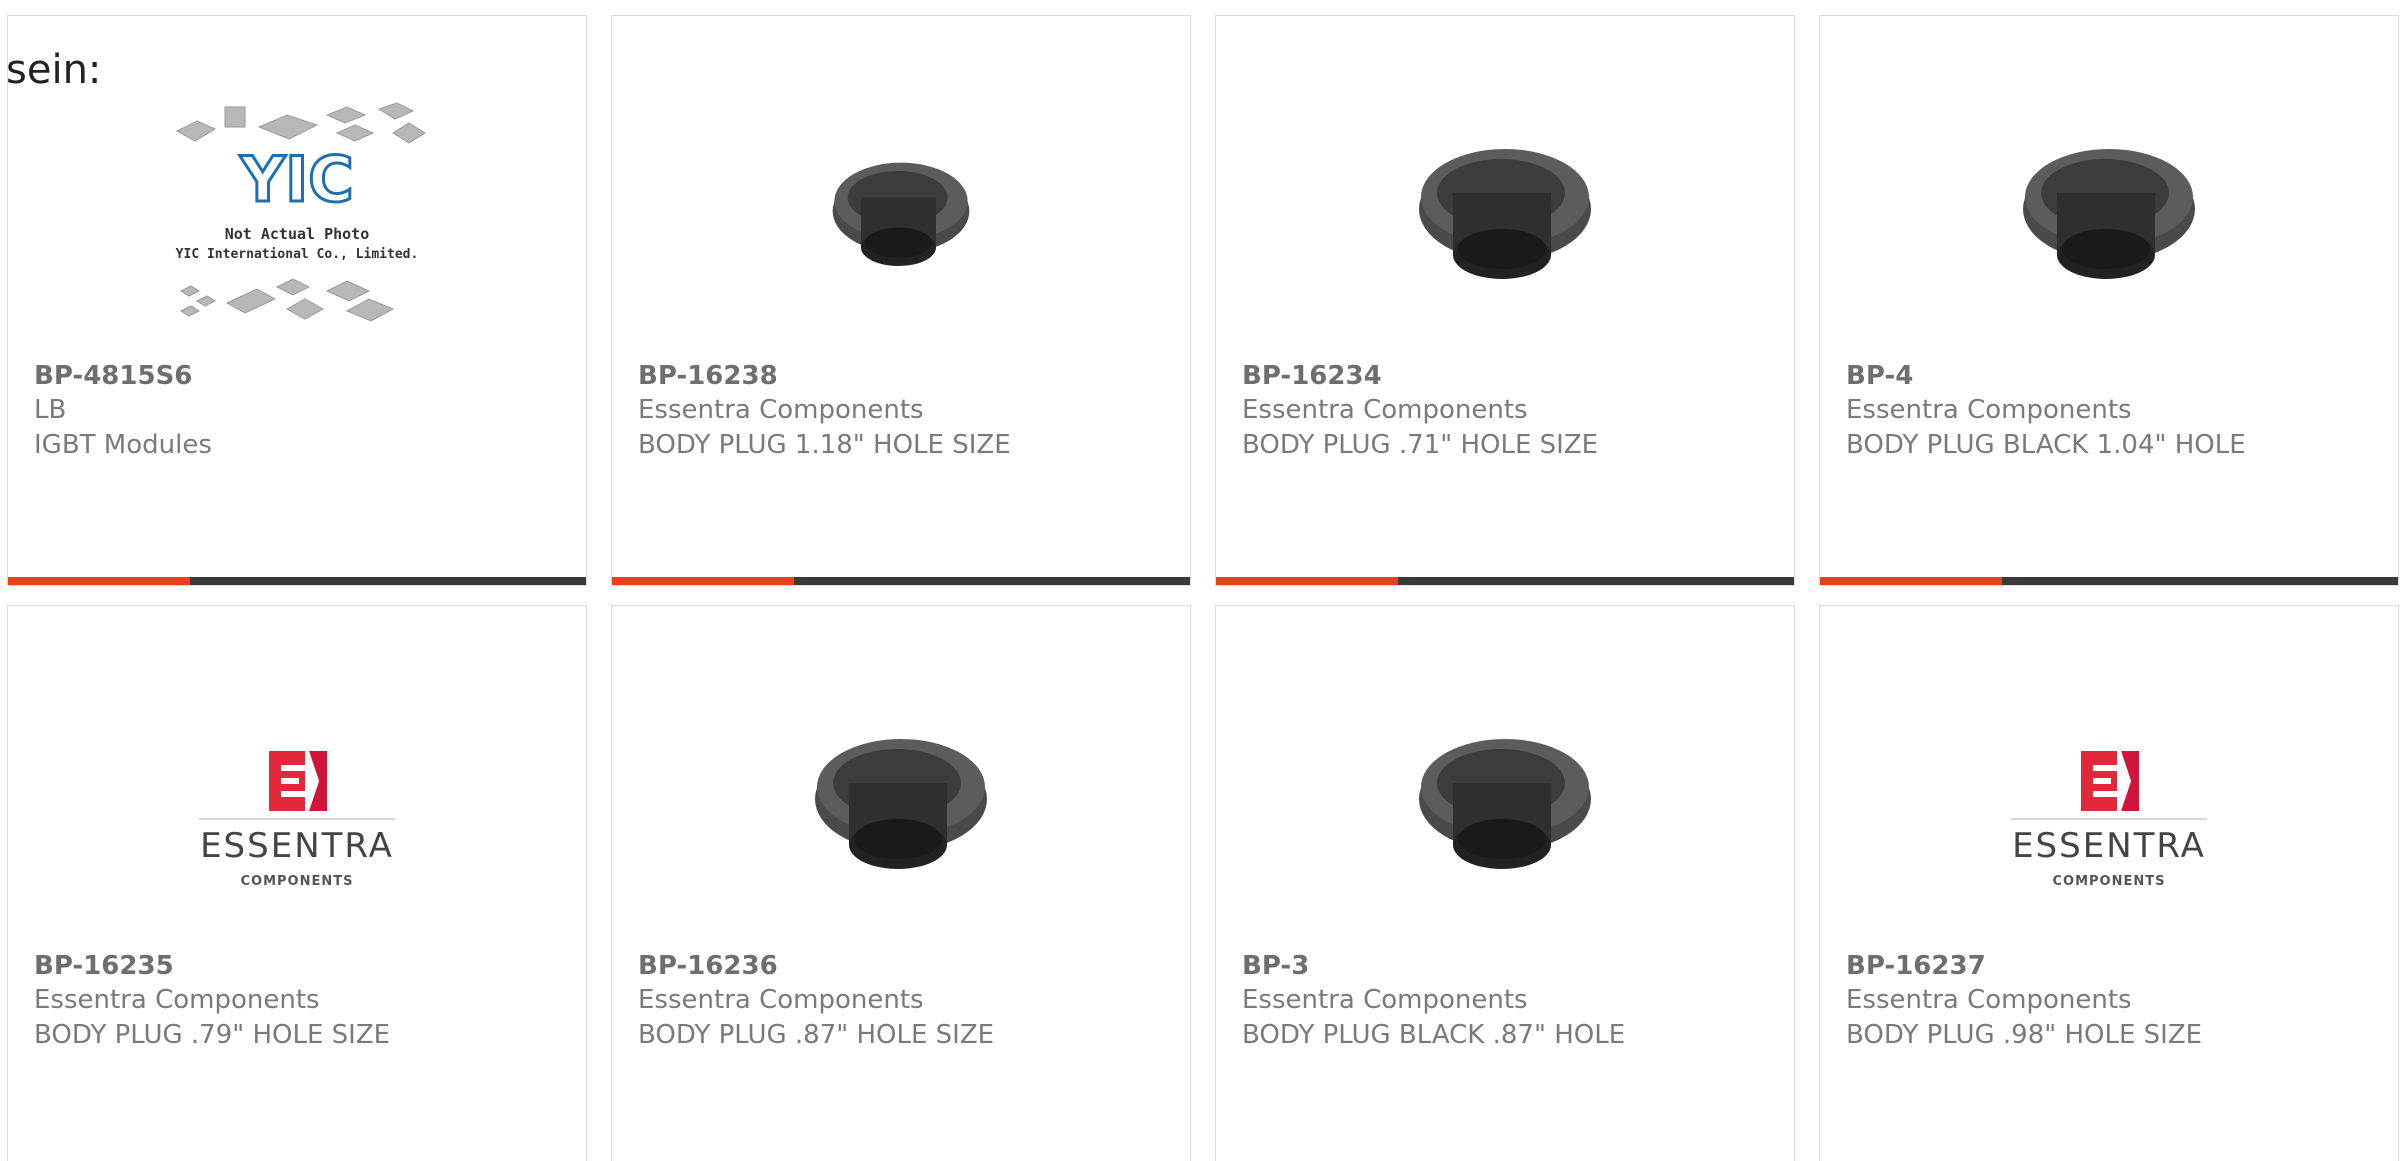 The height and width of the screenshot is (1161, 2400). Describe the element at coordinates (1420, 445) in the screenshot. I see `description: BODY PLUG .71" HOLE SIZE` at that location.